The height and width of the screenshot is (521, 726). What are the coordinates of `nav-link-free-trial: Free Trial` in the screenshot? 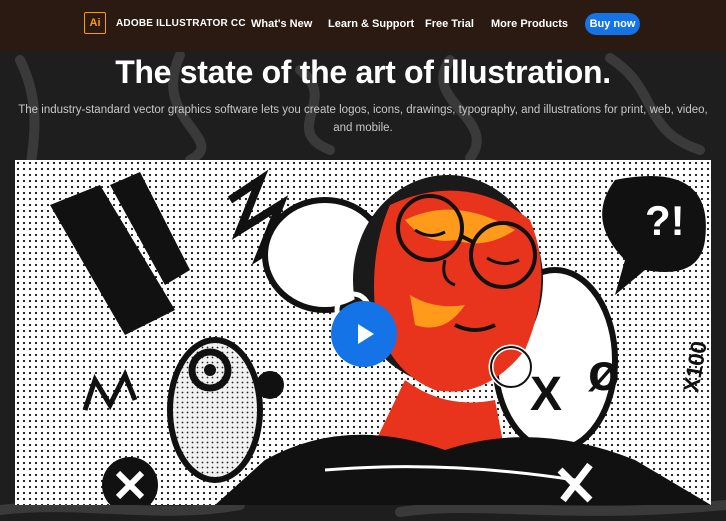 It's located at (449, 24).